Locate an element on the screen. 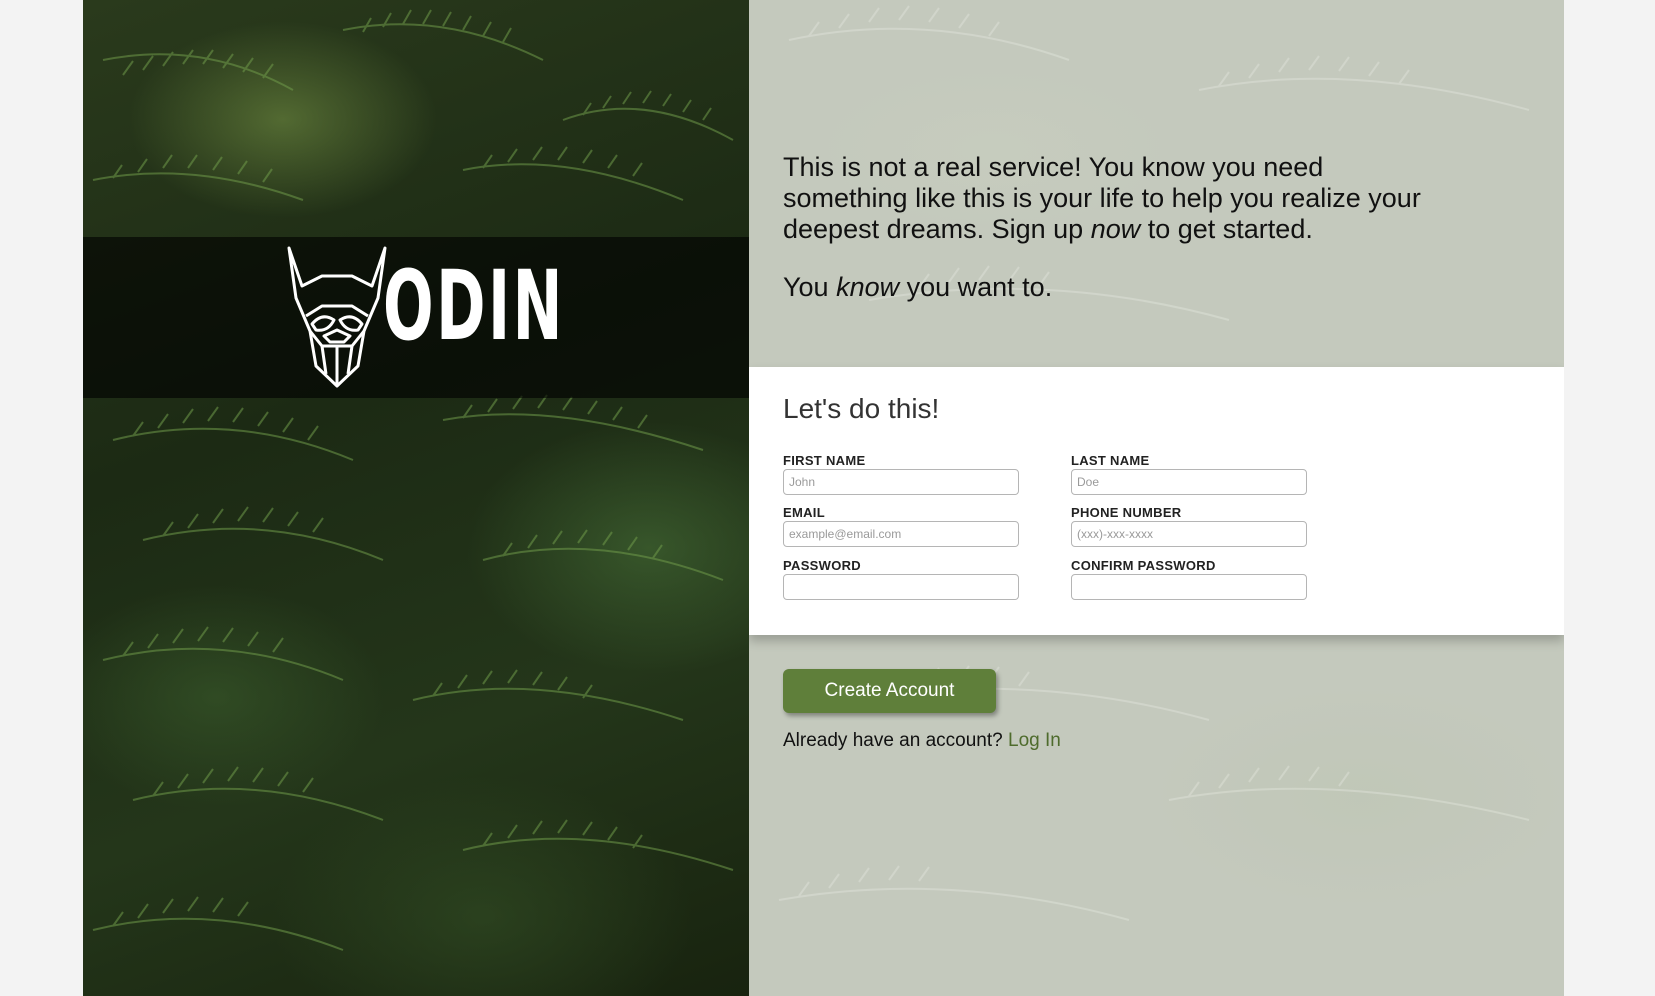  form-heading: Let's do this! is located at coordinates (861, 408).